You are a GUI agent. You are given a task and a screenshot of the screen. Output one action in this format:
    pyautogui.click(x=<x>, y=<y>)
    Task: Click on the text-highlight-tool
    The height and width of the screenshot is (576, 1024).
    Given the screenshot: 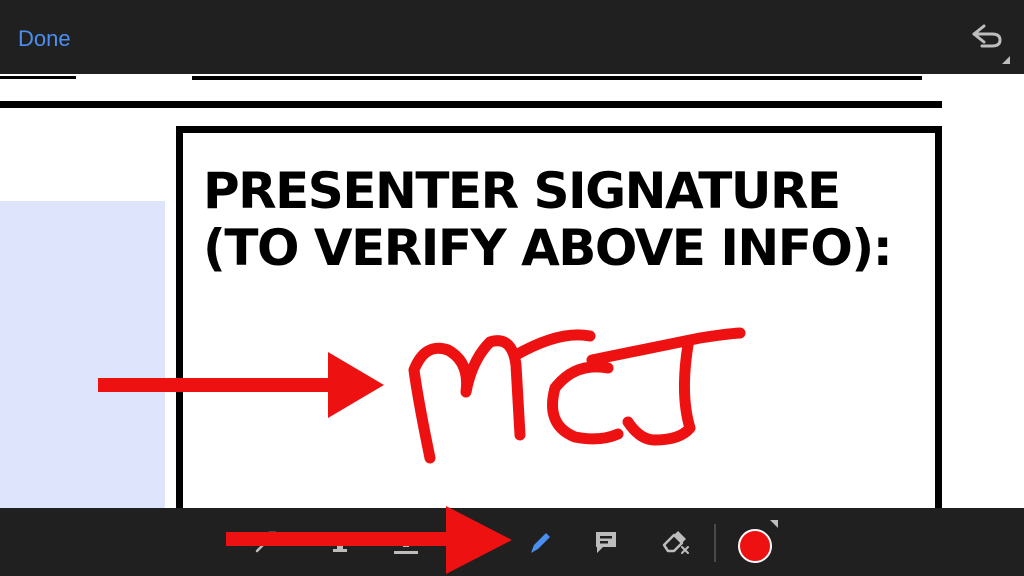 What is the action you would take?
    pyautogui.click(x=340, y=542)
    